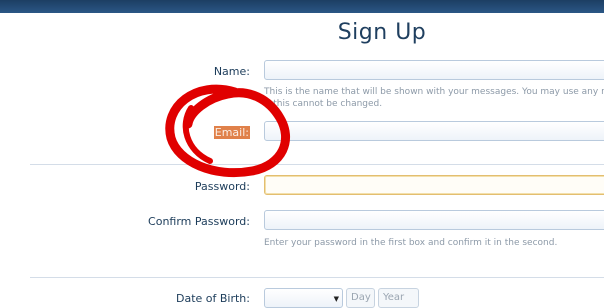 The width and height of the screenshot is (604, 308). Describe the element at coordinates (303, 298) in the screenshot. I see `dob-month-select: ▼` at that location.